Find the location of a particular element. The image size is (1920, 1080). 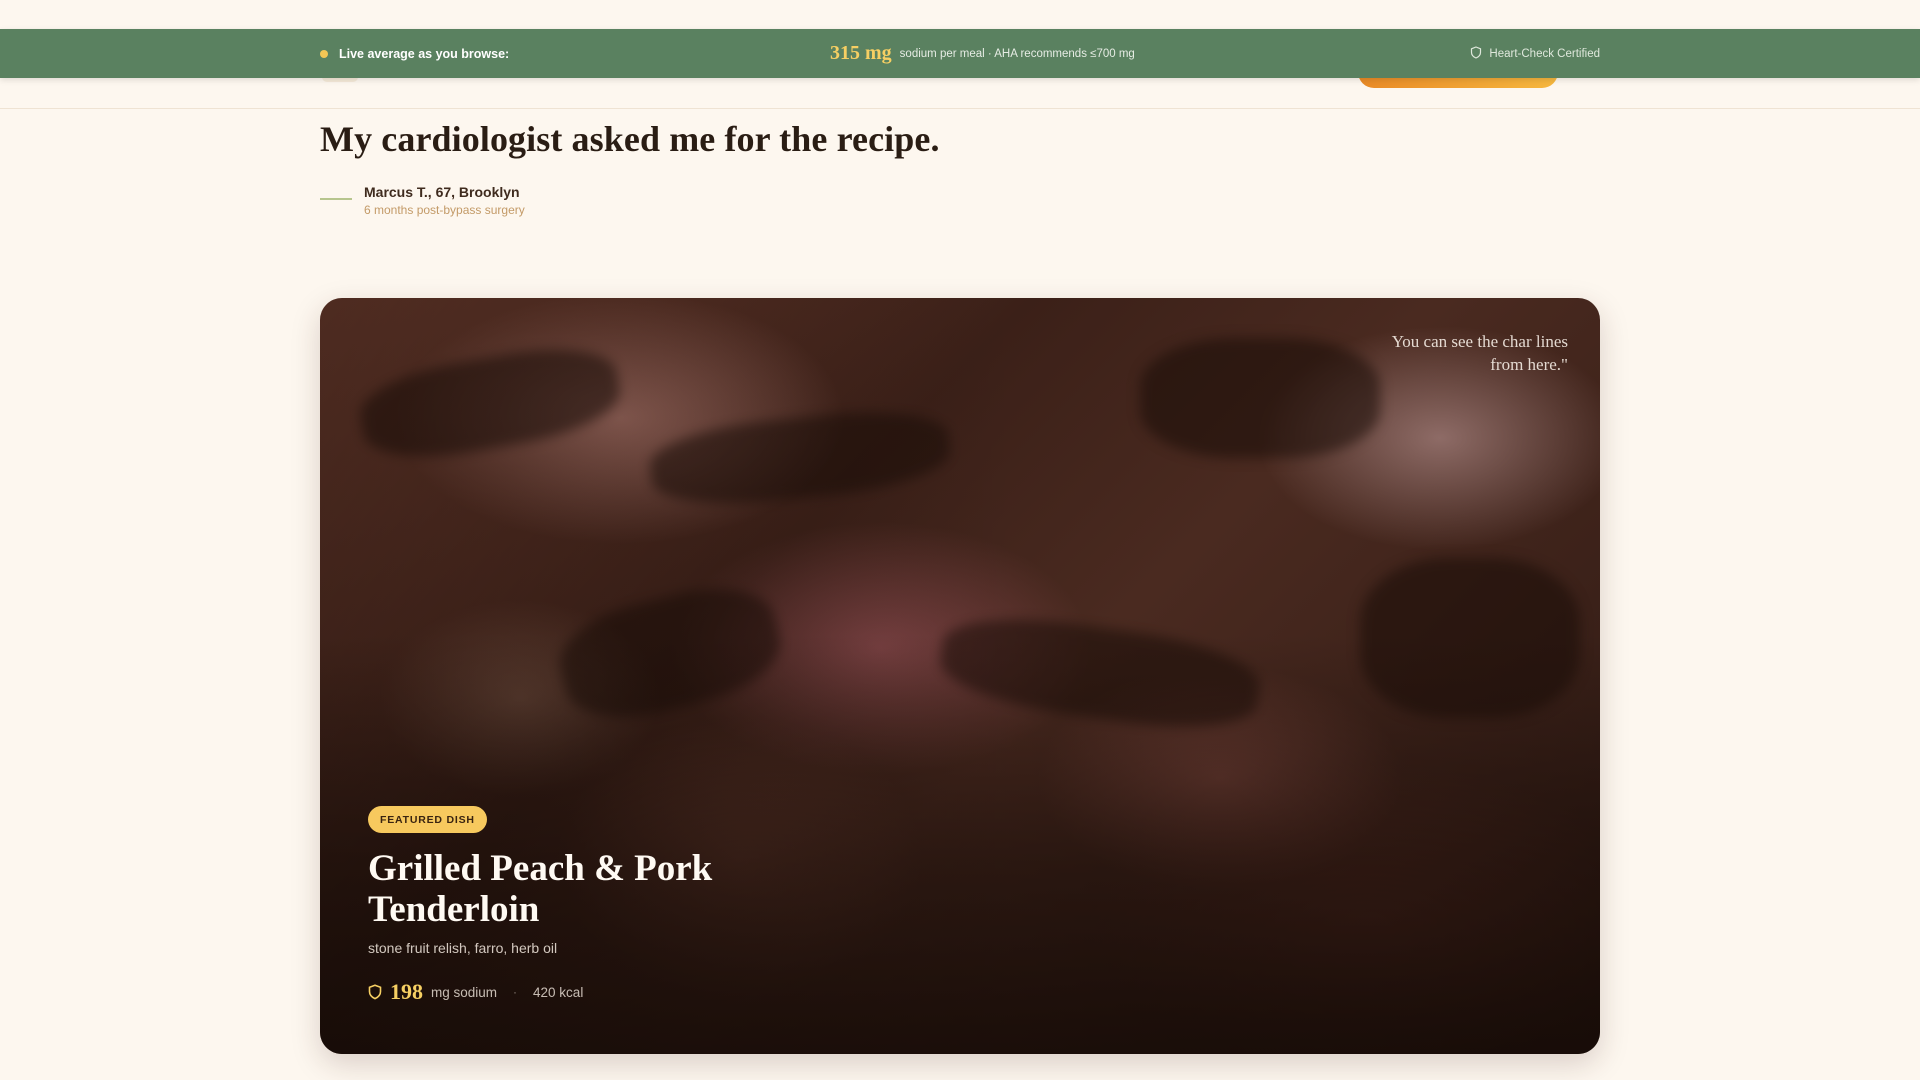

dish-calories: 420 kcal is located at coordinates (558, 992).